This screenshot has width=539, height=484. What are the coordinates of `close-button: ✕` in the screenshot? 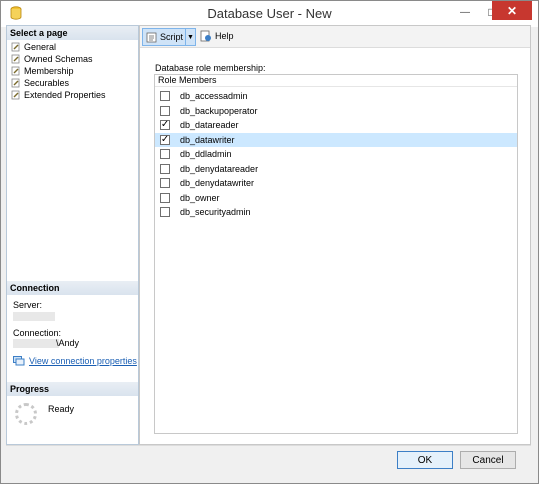 It's located at (512, 10).